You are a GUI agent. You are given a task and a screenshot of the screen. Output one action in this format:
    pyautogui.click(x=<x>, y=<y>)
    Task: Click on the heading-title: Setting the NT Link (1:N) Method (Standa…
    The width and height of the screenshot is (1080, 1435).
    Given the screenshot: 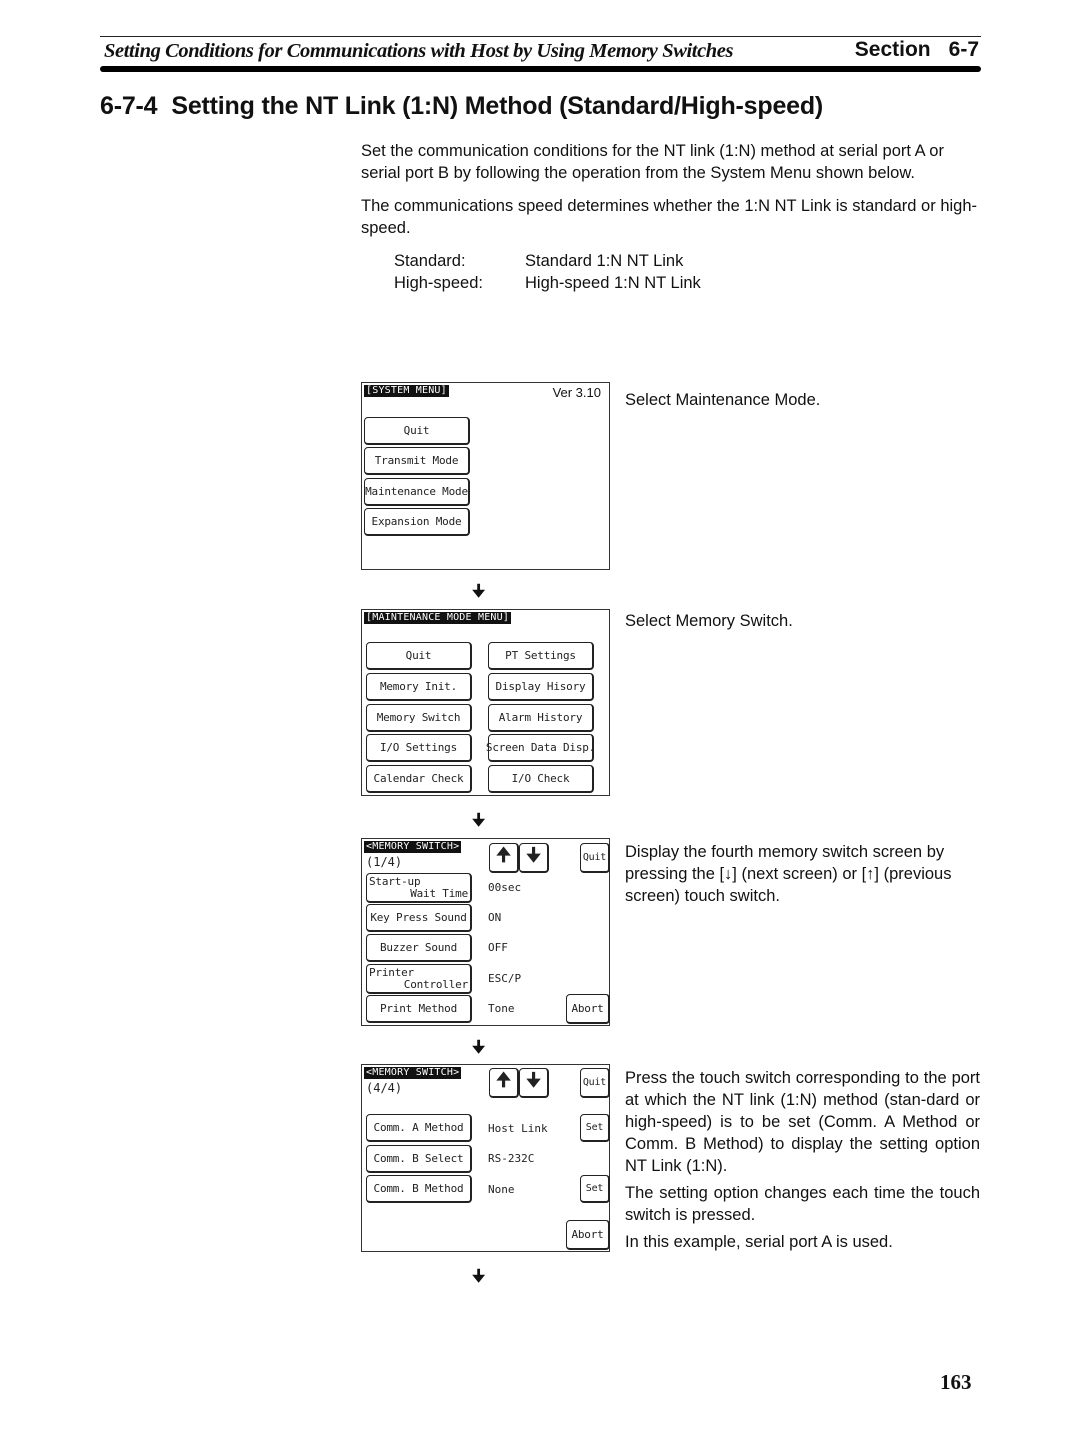 What is the action you would take?
    pyautogui.click(x=497, y=106)
    